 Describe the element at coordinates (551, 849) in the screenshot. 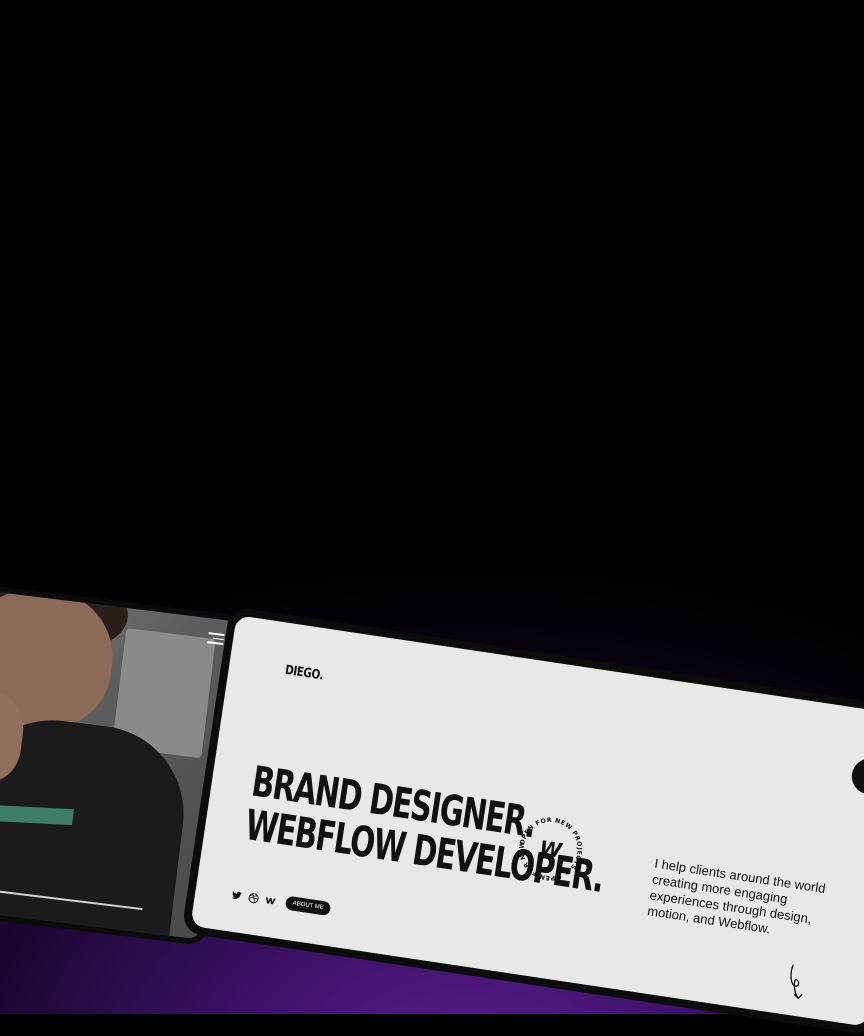

I see `webflow-badge-icon: W` at that location.